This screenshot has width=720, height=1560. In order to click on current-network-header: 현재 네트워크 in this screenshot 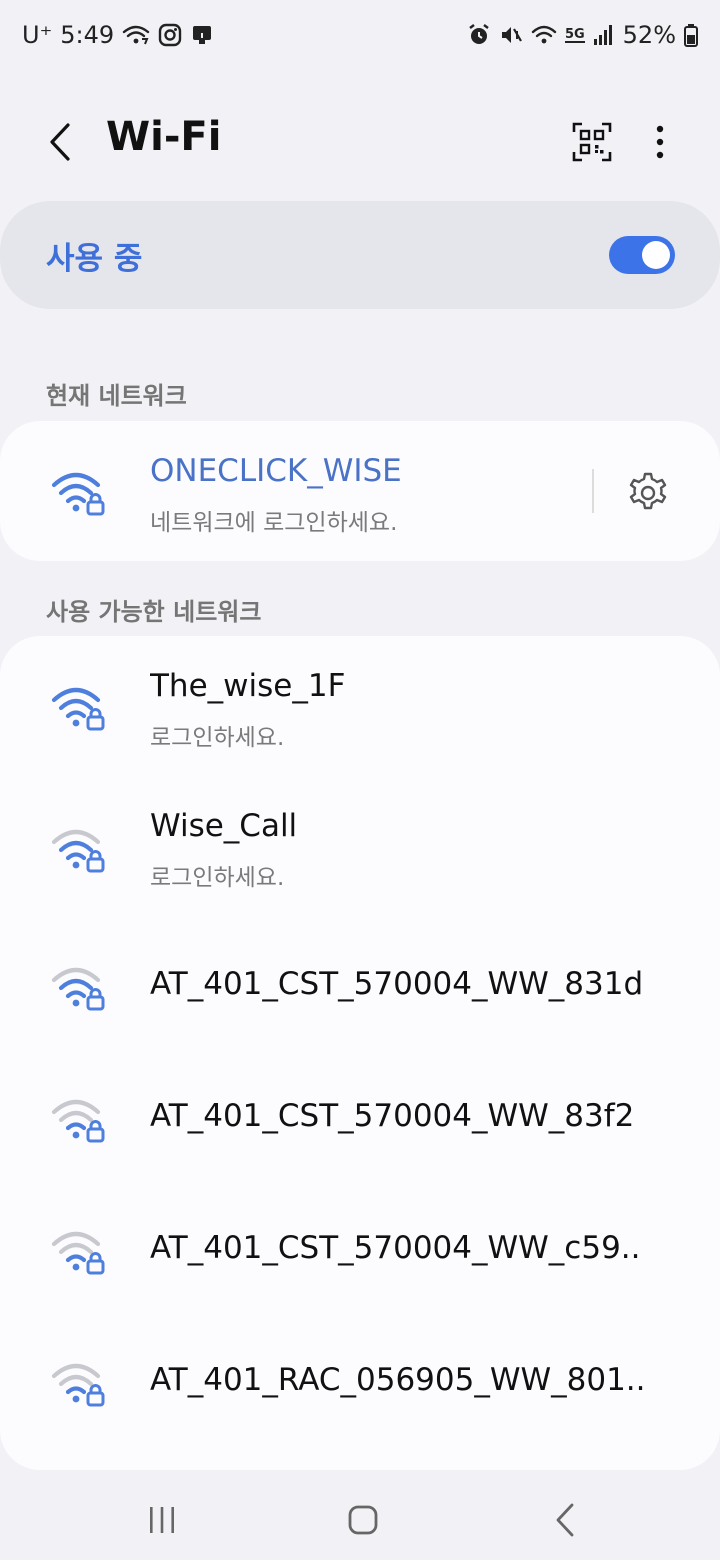, I will do `click(116, 396)`.